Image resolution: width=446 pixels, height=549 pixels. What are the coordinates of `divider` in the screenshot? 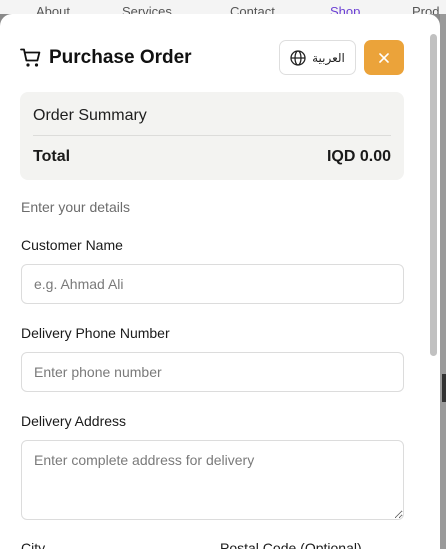 It's located at (212, 135).